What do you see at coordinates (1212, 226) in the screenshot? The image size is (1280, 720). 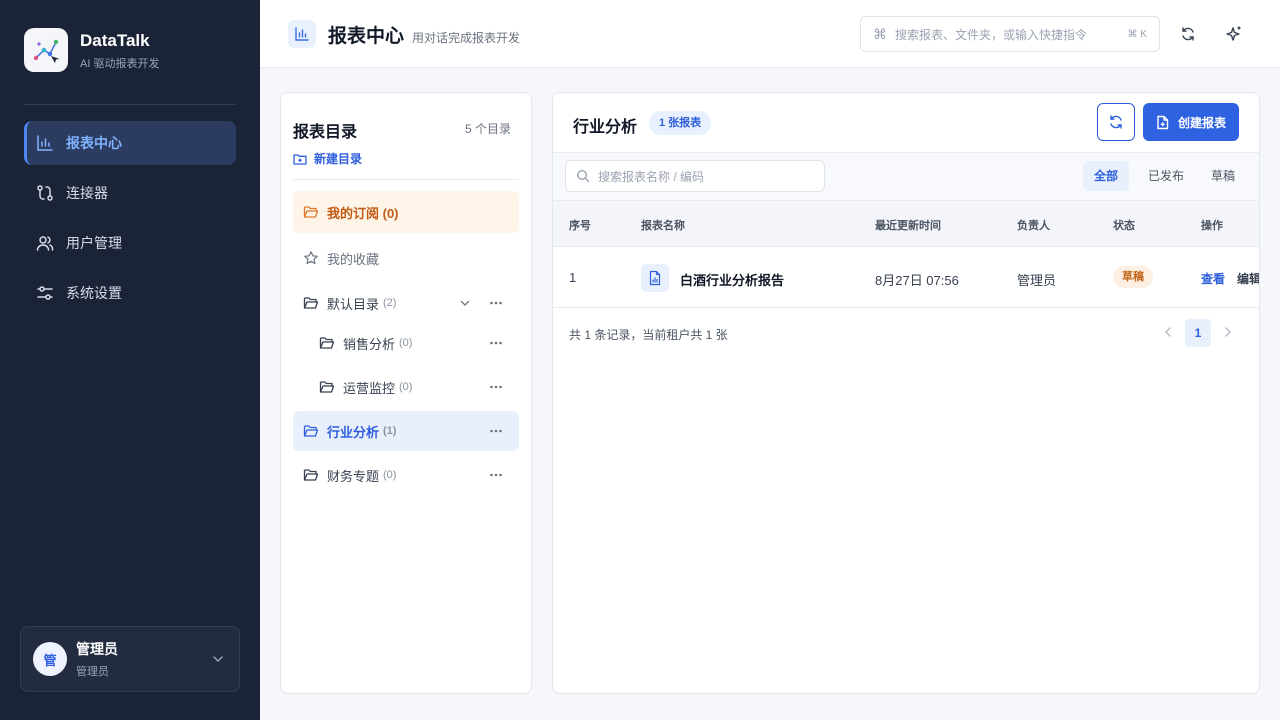 I see `column-header-actions: 操作` at bounding box center [1212, 226].